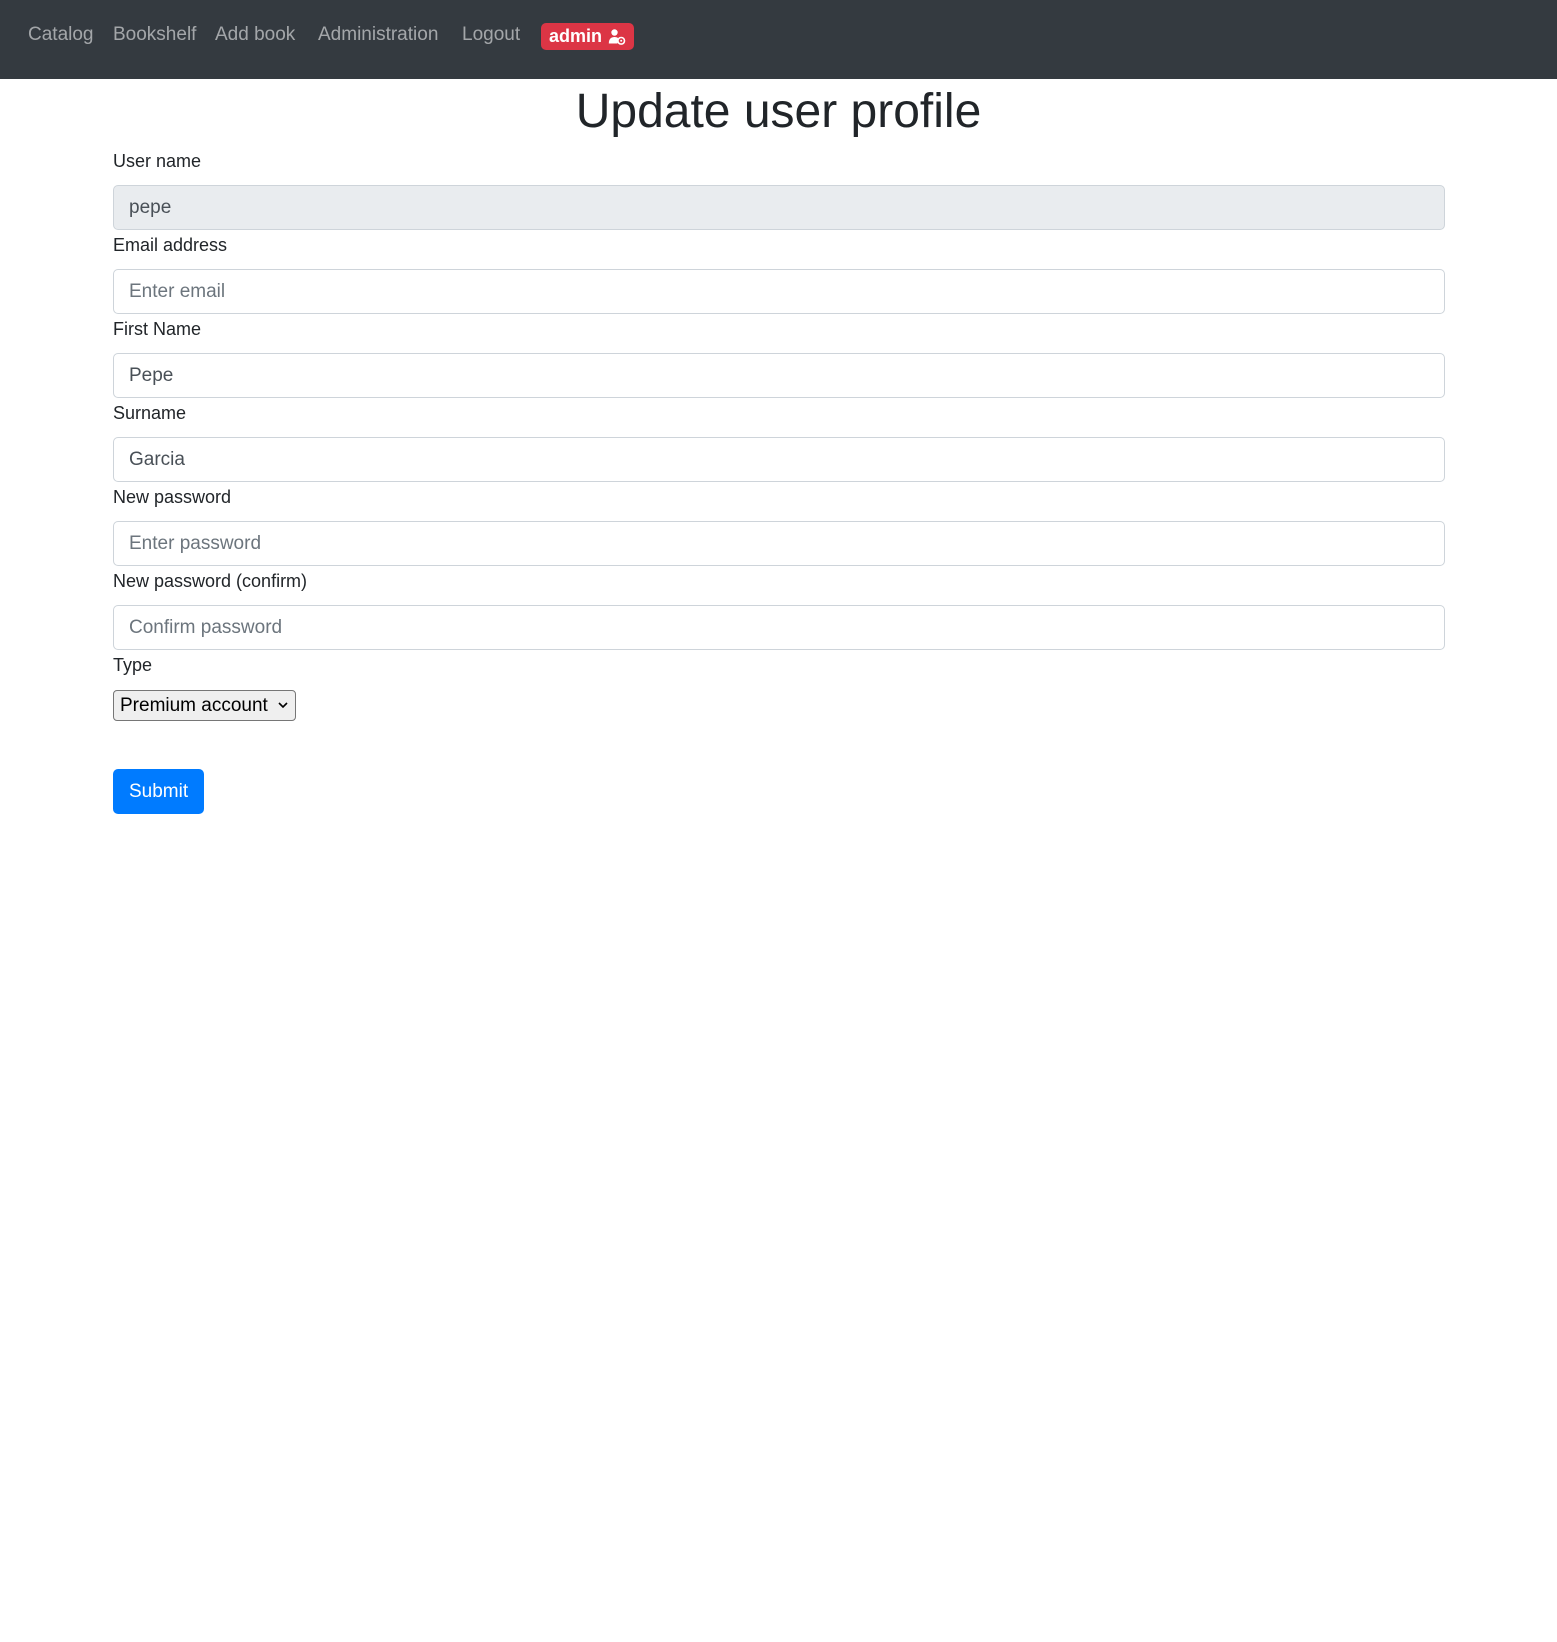 This screenshot has width=1557, height=1642. Describe the element at coordinates (255, 35) in the screenshot. I see `nav-link-add-book: Add book` at that location.